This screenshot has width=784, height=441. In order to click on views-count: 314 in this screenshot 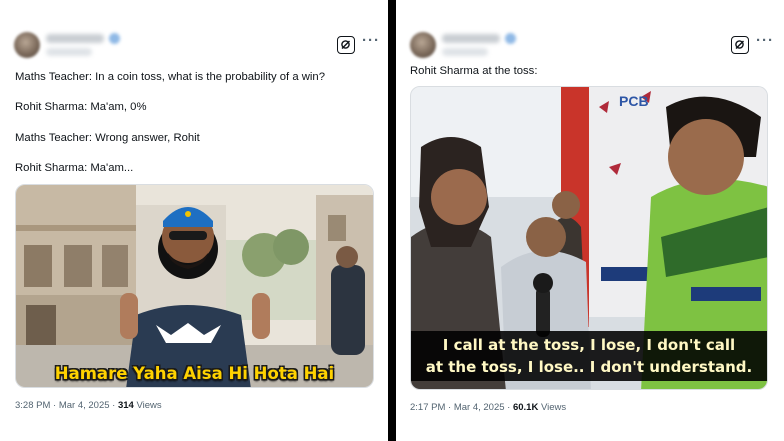, I will do `click(125, 405)`.